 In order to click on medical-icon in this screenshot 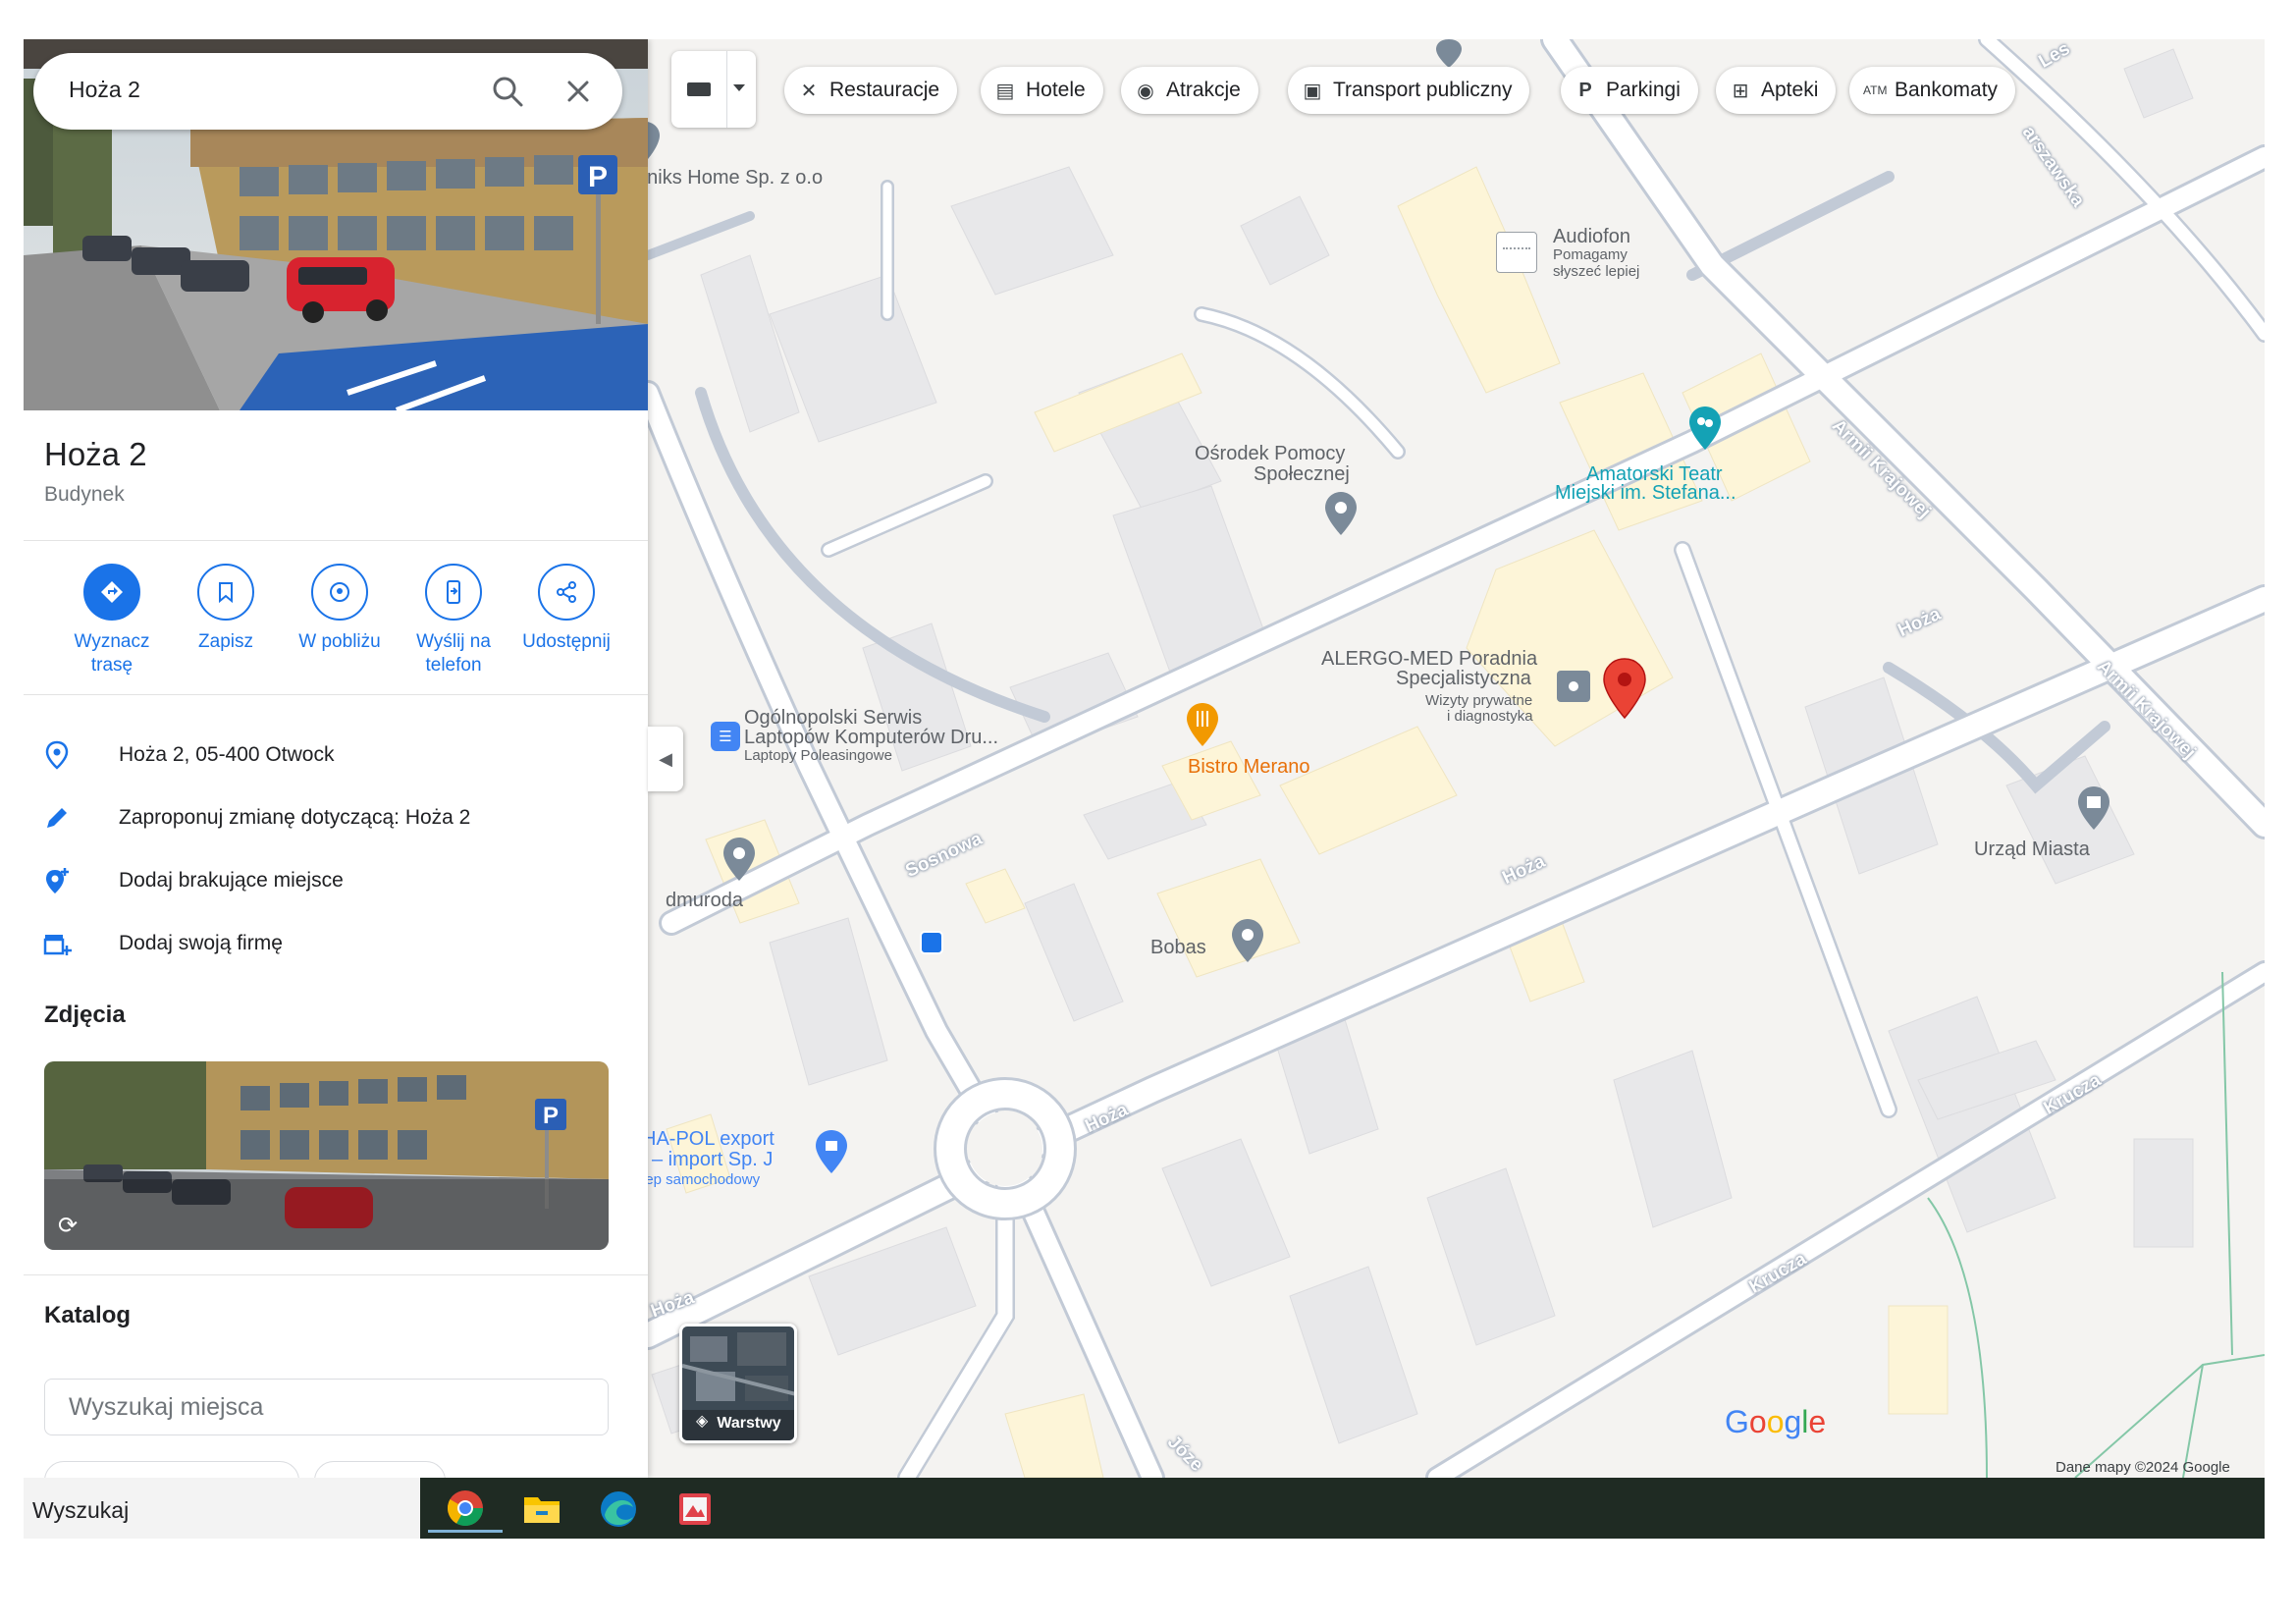, I will do `click(1574, 686)`.